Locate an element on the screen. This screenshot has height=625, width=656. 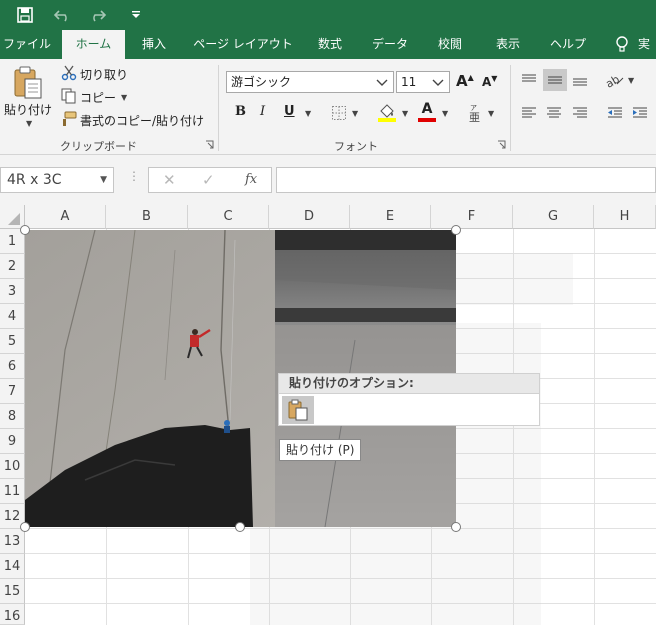
tab-insert: 挿入 is located at coordinates (154, 44).